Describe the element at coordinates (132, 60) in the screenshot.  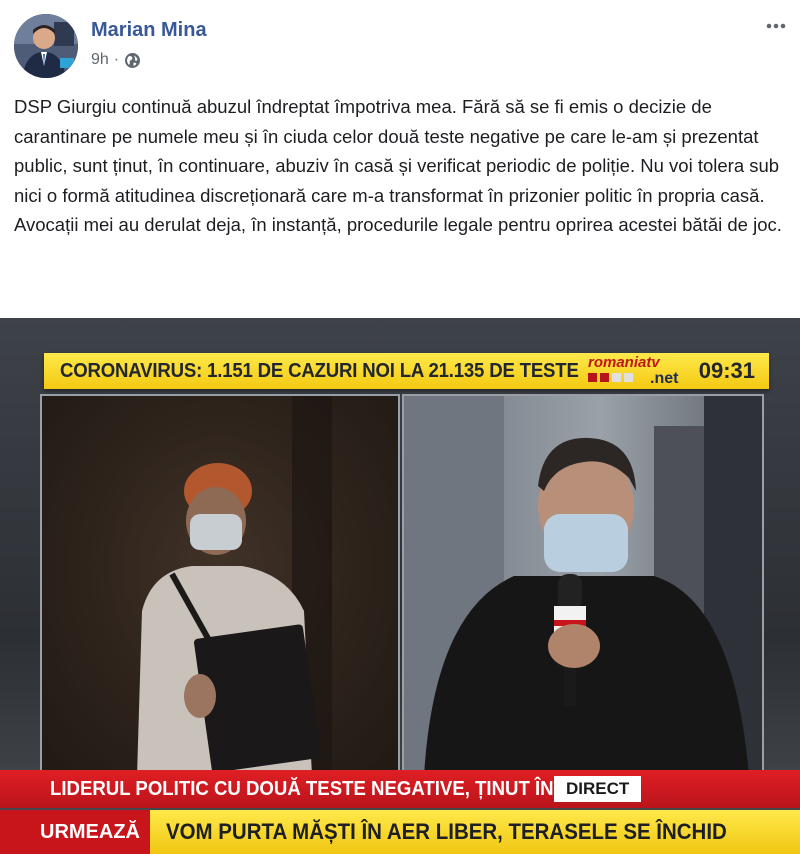
I see `globe-icon` at that location.